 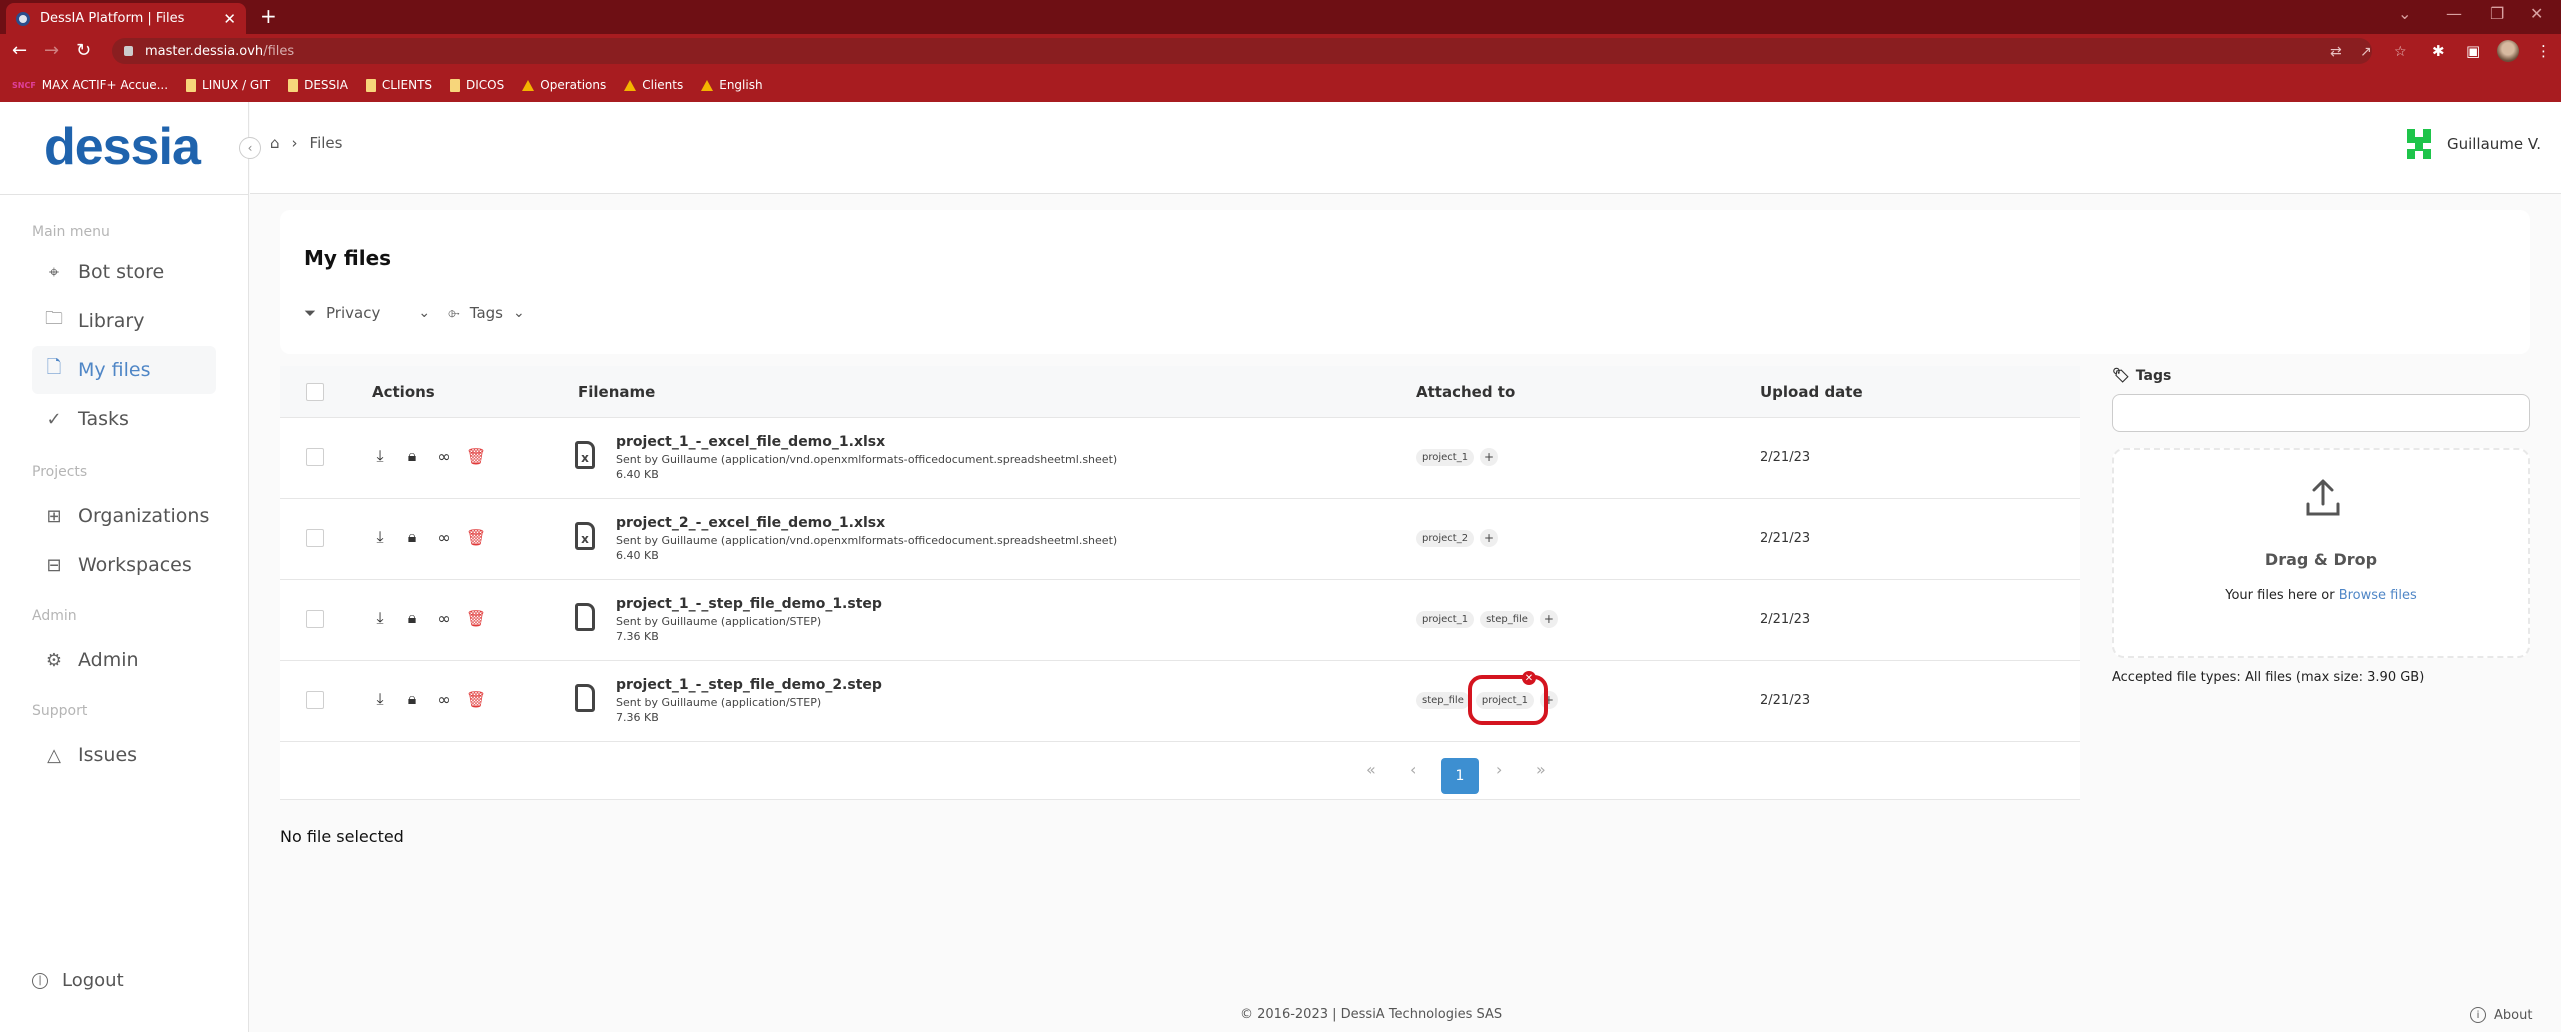 What do you see at coordinates (1811, 392) in the screenshot?
I see `header-upload-date: Upload date` at bounding box center [1811, 392].